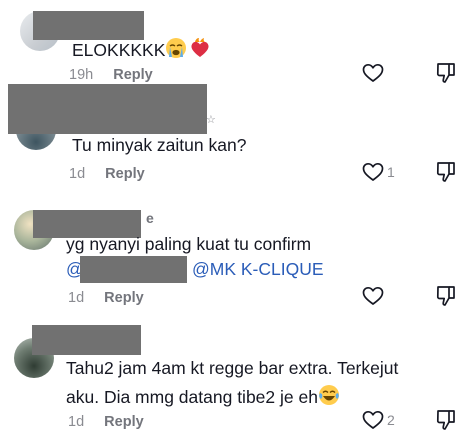  Describe the element at coordinates (391, 420) in the screenshot. I see `like-count: 2` at that location.